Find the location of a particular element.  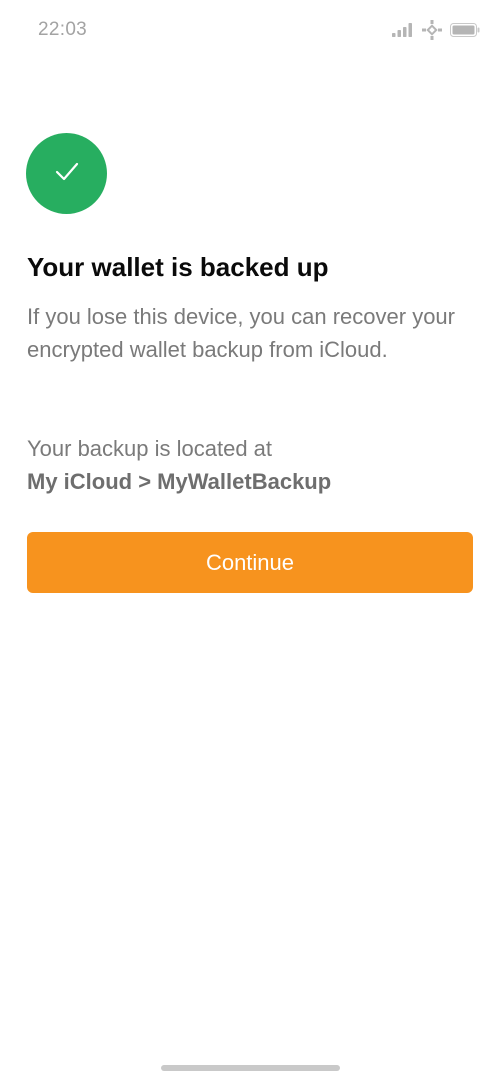

checkmark-icon is located at coordinates (67, 173).